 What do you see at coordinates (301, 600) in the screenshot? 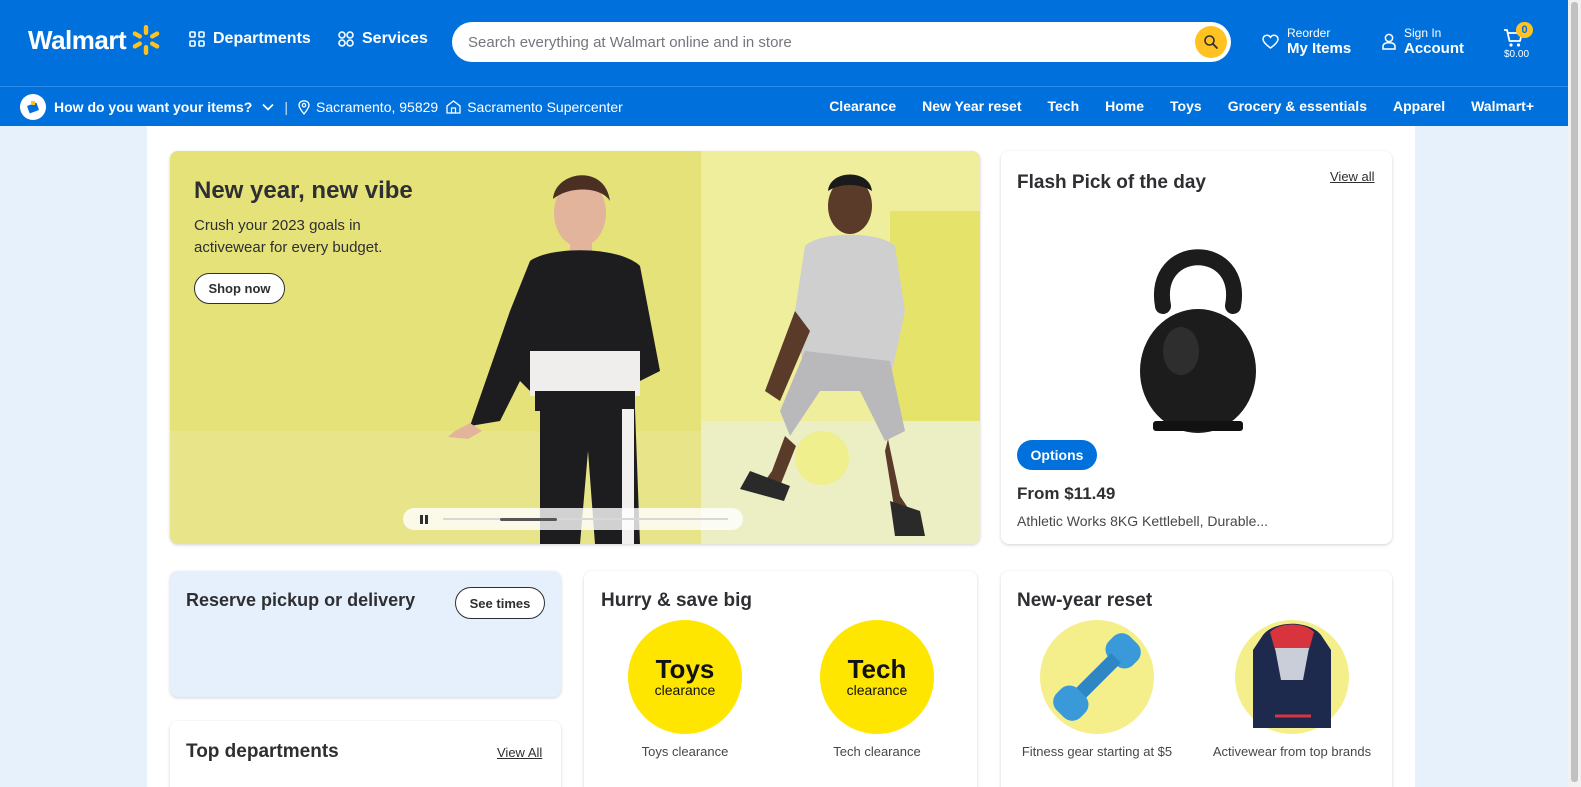
I see `reserve-title: Reserve pickup or delivery` at bounding box center [301, 600].